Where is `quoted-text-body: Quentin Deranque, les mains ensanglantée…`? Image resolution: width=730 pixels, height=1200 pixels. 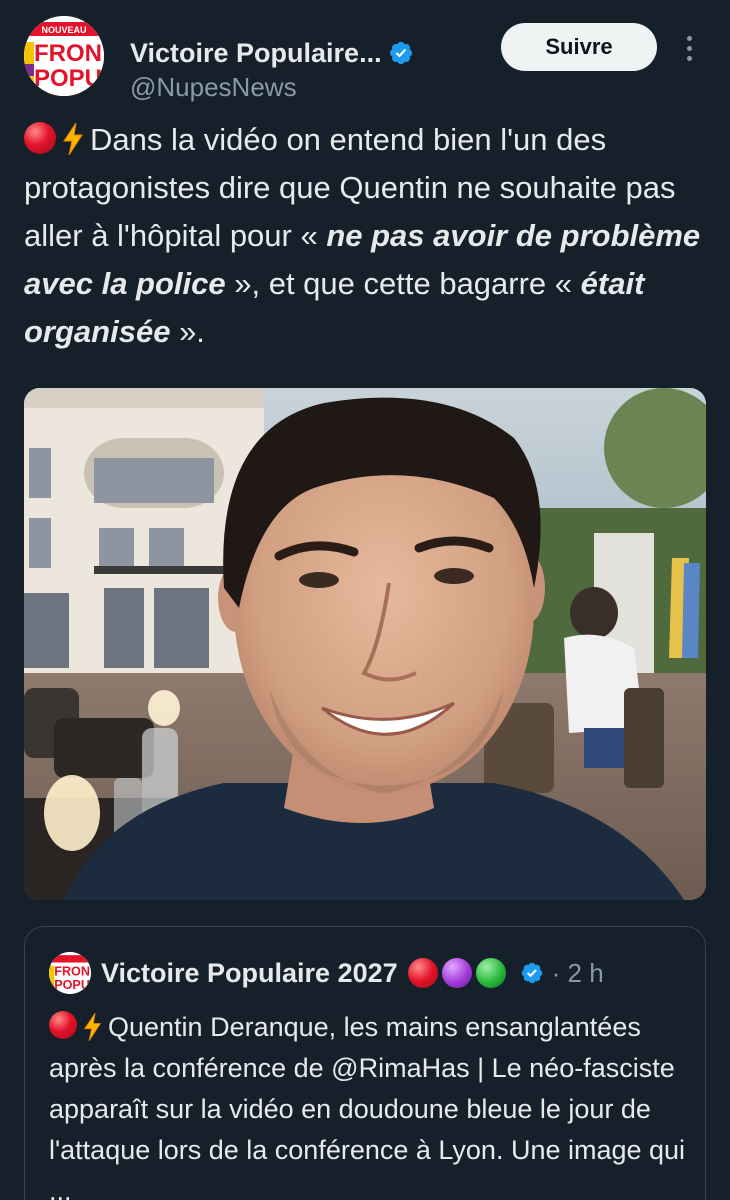 quoted-text-body: Quentin Deranque, les mains ensanglantée… is located at coordinates (367, 1106).